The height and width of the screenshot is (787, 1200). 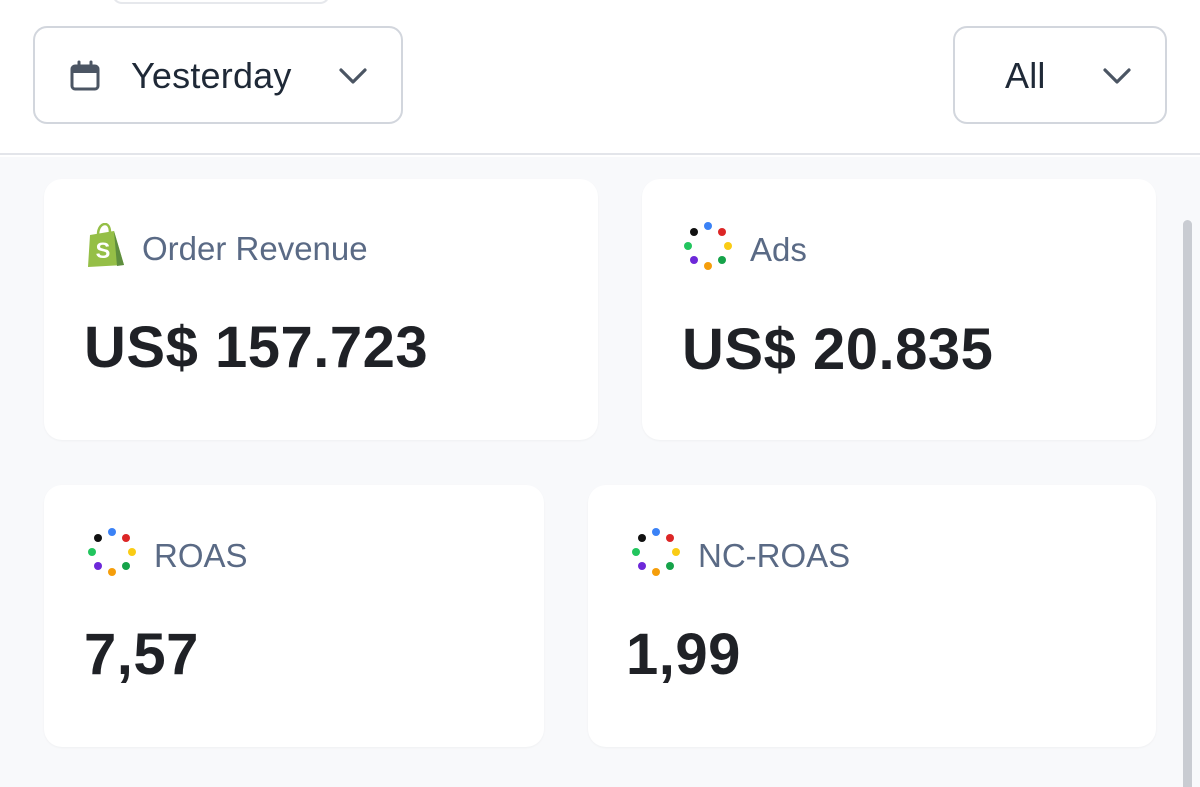 I want to click on card-value: US$ 157.723, so click(x=256, y=347).